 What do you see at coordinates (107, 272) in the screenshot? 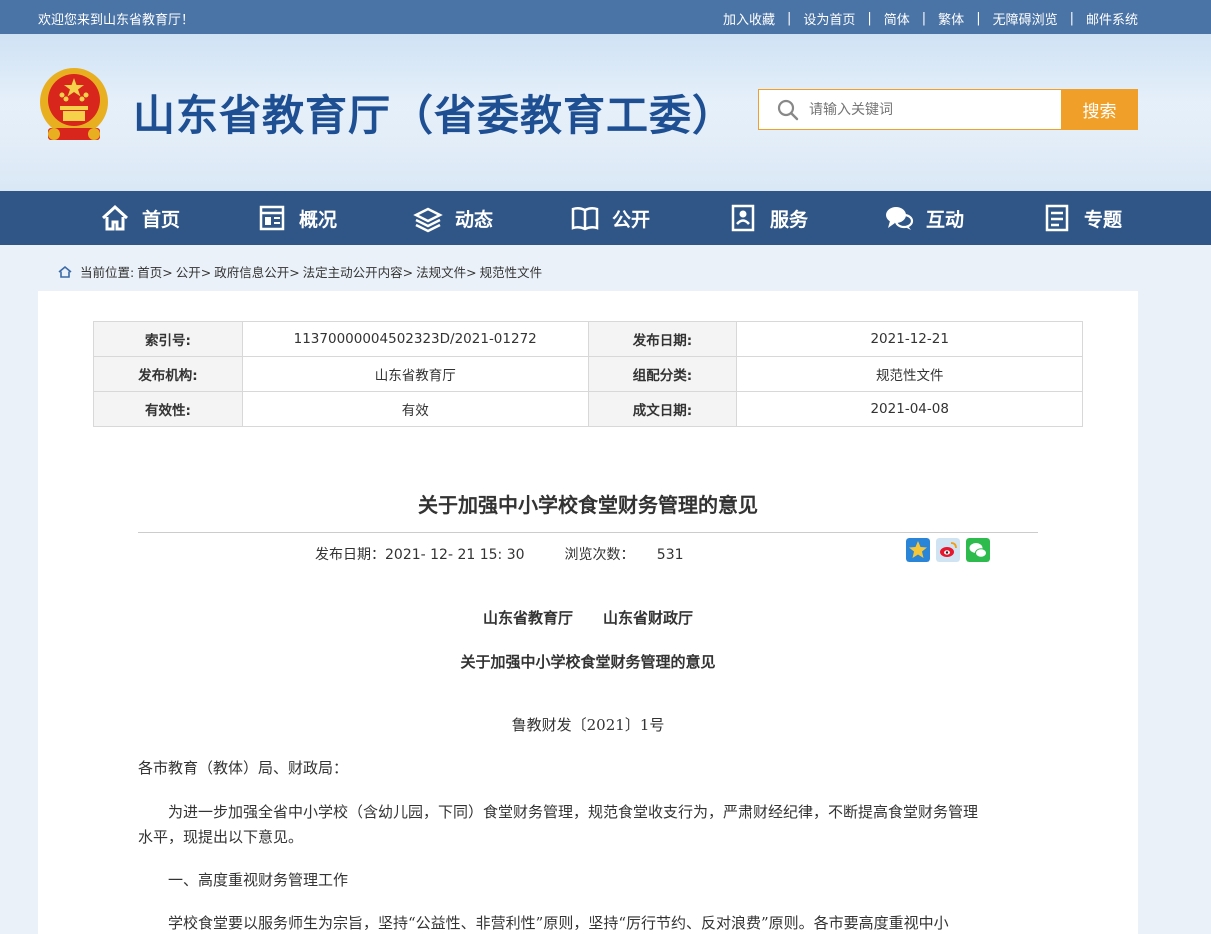
I see `breadcrumb-prefix: 当前位置:` at bounding box center [107, 272].